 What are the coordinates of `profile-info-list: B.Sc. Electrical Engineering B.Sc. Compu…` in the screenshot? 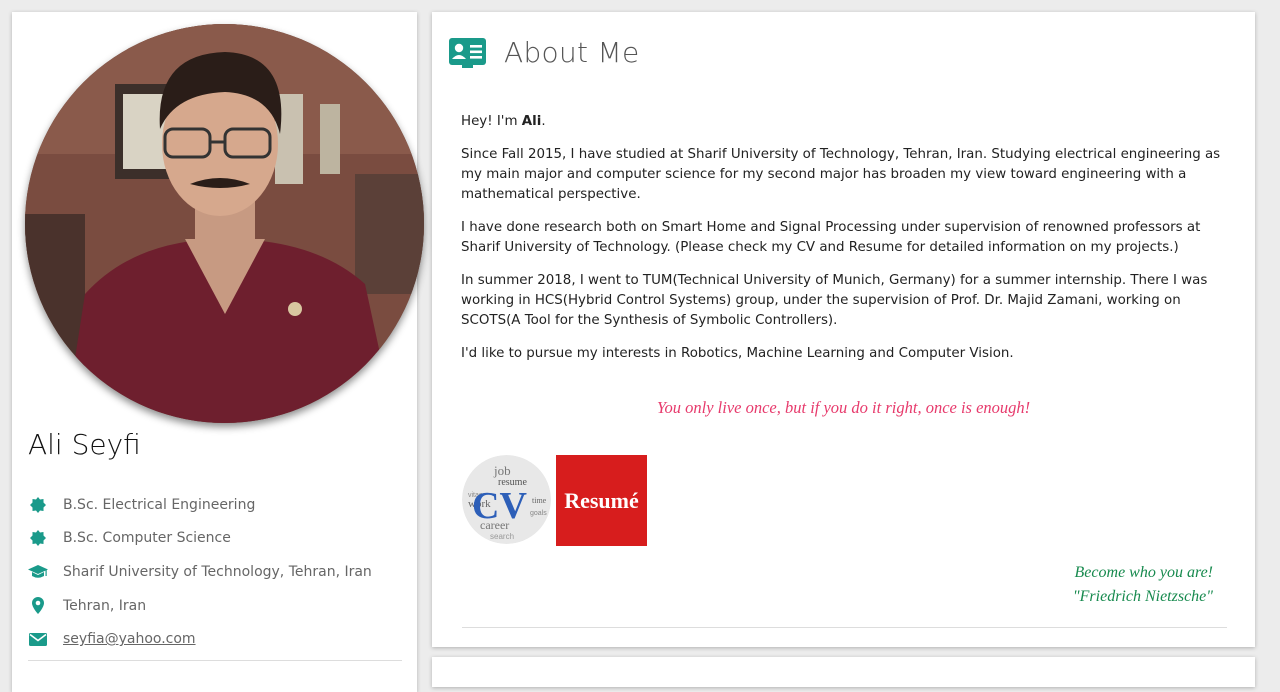 It's located at (213, 572).